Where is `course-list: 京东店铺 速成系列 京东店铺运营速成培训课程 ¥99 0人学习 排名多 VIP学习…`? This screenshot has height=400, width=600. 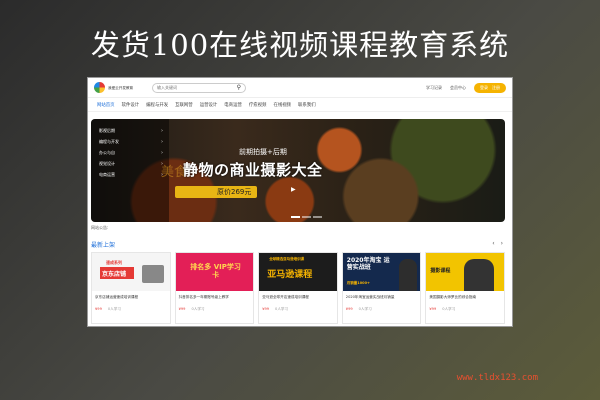 course-list: 京东店铺 速成系列 京东店铺运营速成培训课程 ¥99 0人学习 排名多 VIP学习… is located at coordinates (298, 288).